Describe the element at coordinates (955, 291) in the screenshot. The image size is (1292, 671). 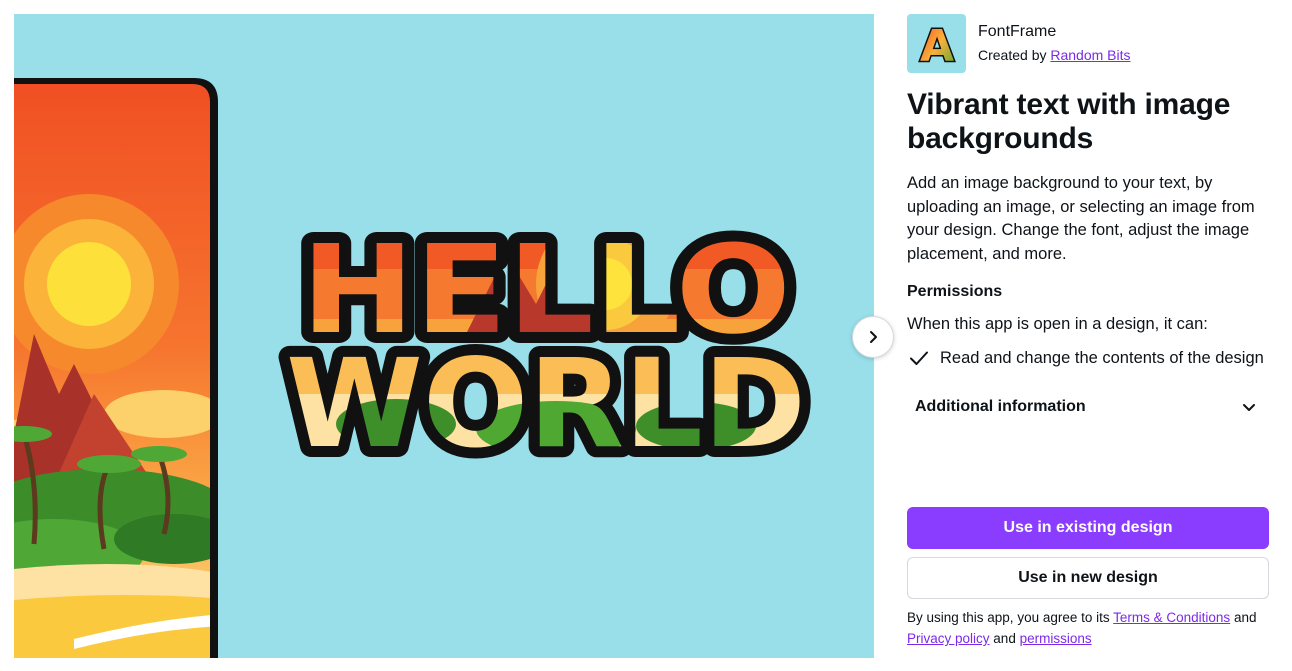
I see `permissions-heading: Permissions` at that location.